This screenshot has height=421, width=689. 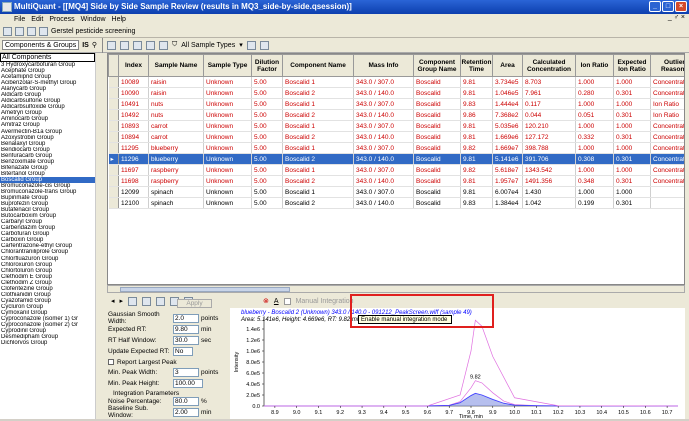 I want to click on table-cell: 1.384e4, so click(x=507, y=203).